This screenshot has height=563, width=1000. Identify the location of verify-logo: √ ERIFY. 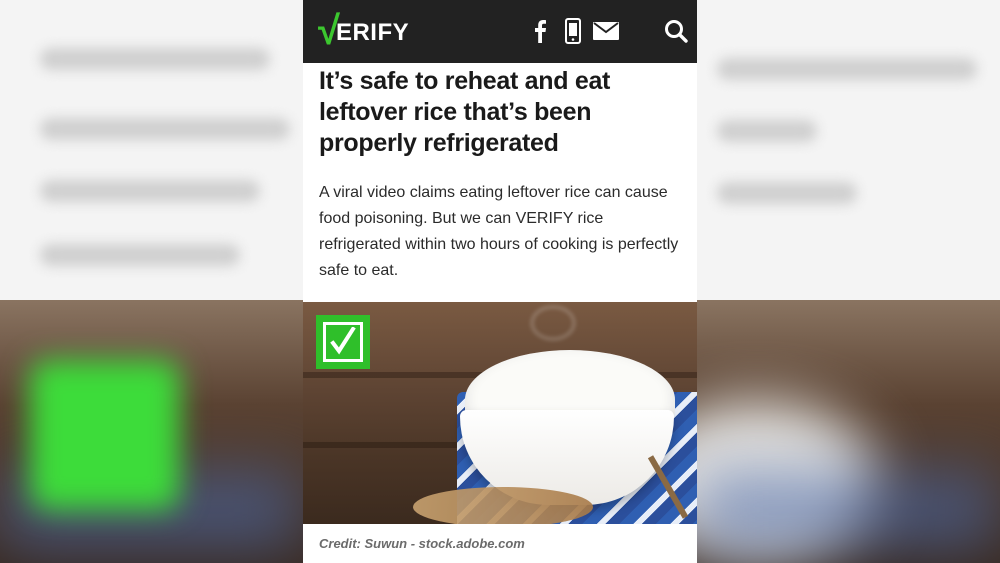
(364, 31).